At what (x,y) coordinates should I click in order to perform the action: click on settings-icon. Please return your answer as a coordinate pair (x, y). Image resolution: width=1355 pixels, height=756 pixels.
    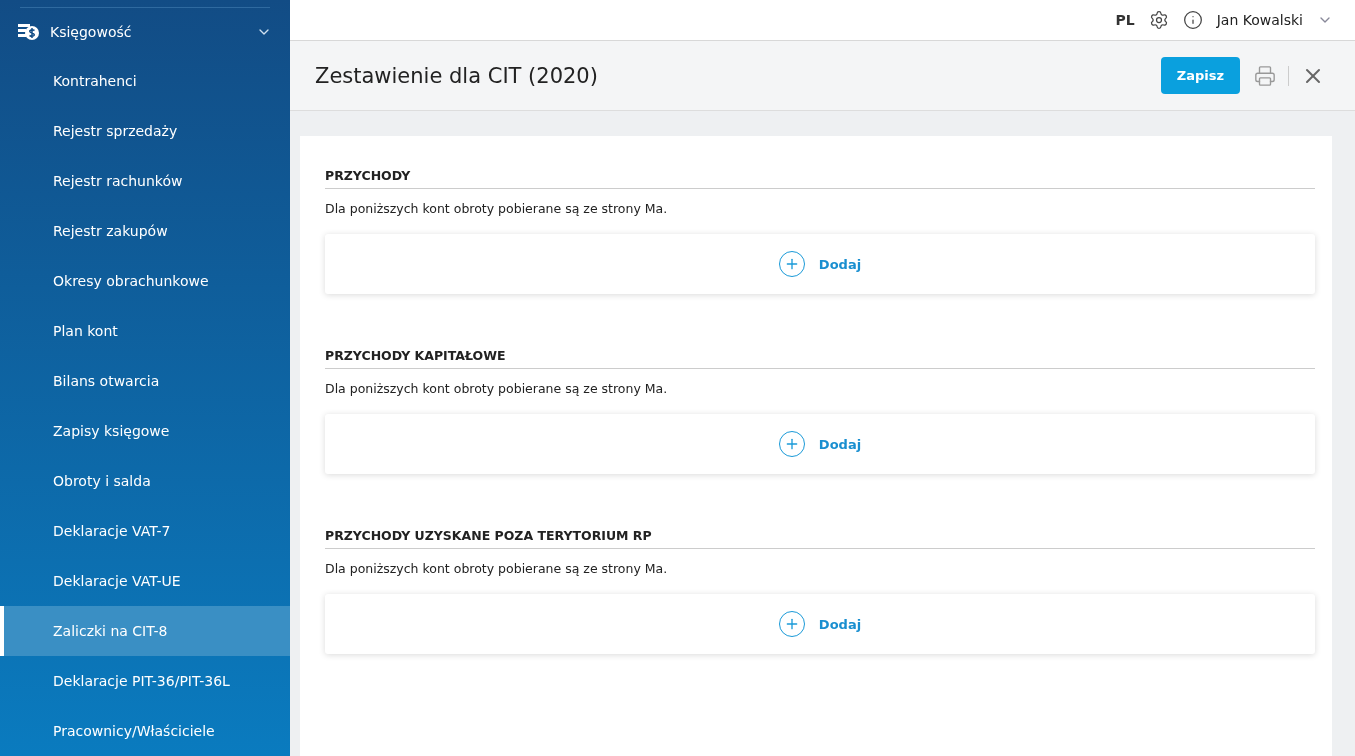
    Looking at the image, I should click on (1158, 20).